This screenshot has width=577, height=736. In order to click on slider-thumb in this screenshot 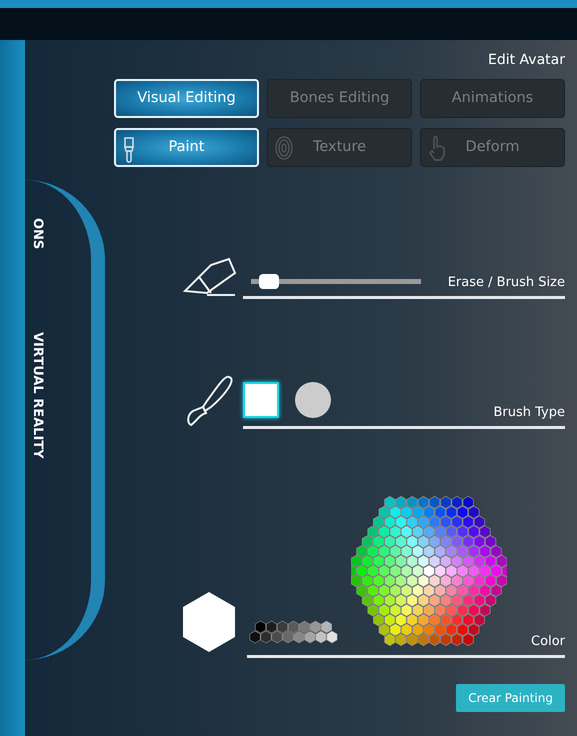, I will do `click(268, 281)`.